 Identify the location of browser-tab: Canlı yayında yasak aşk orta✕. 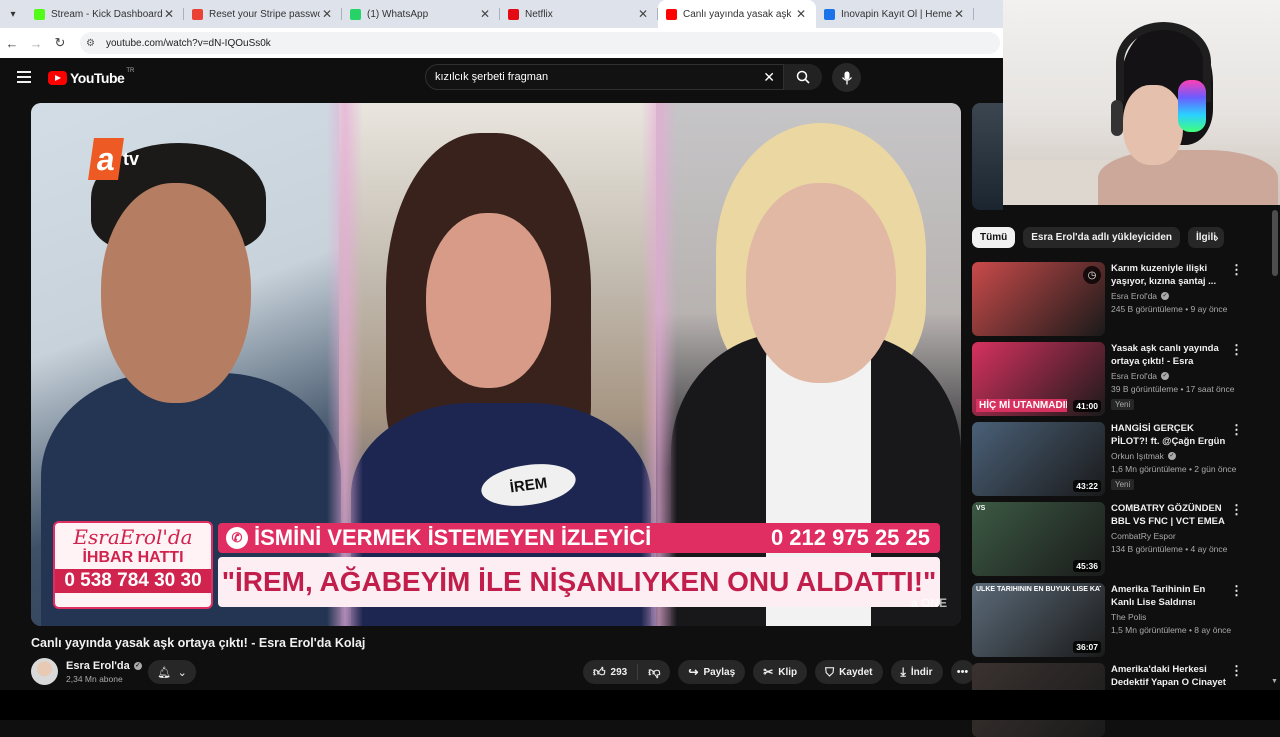
(737, 14).